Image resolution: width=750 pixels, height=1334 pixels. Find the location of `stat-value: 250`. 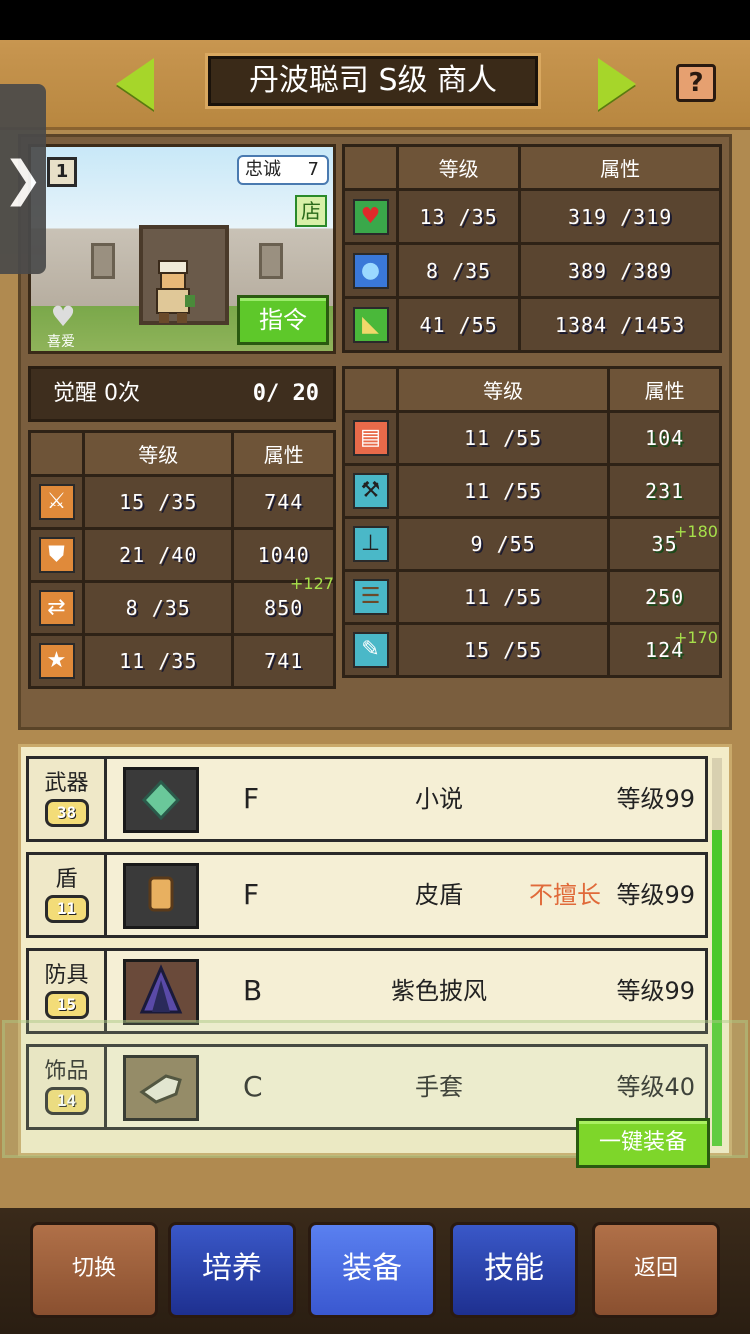

stat-value: 250 is located at coordinates (664, 597).